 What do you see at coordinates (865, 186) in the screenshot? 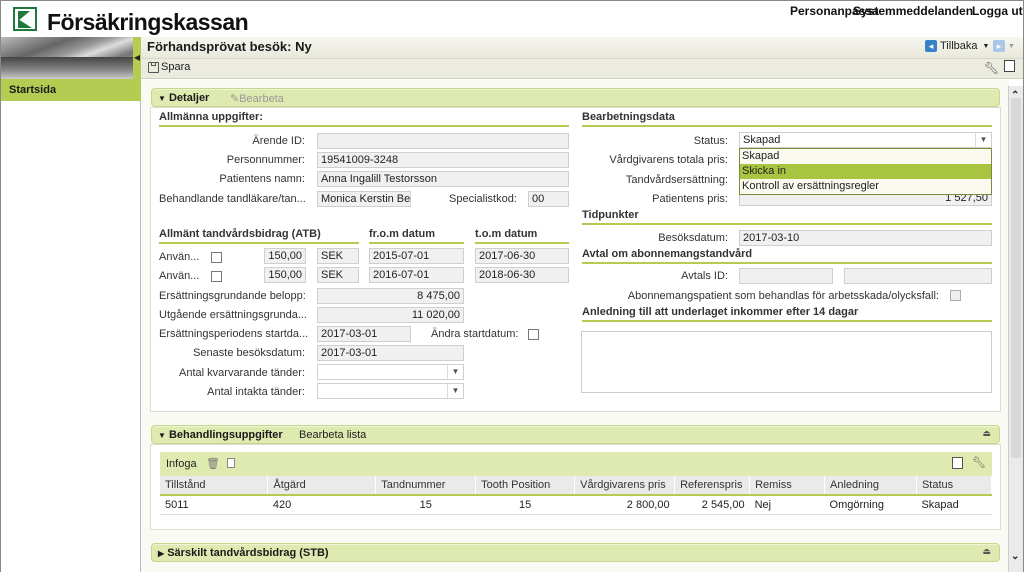
I see `status-option: Kontroll av ersättningsregler` at bounding box center [865, 186].